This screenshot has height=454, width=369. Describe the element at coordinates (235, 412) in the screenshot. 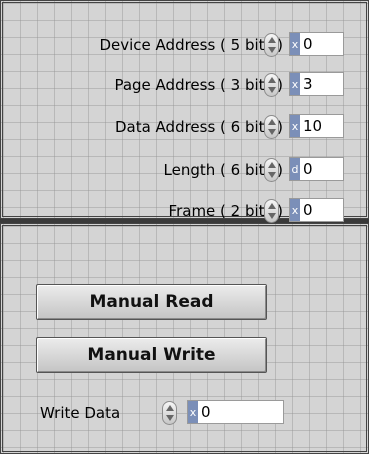

I see `write-data-field: x 0` at that location.